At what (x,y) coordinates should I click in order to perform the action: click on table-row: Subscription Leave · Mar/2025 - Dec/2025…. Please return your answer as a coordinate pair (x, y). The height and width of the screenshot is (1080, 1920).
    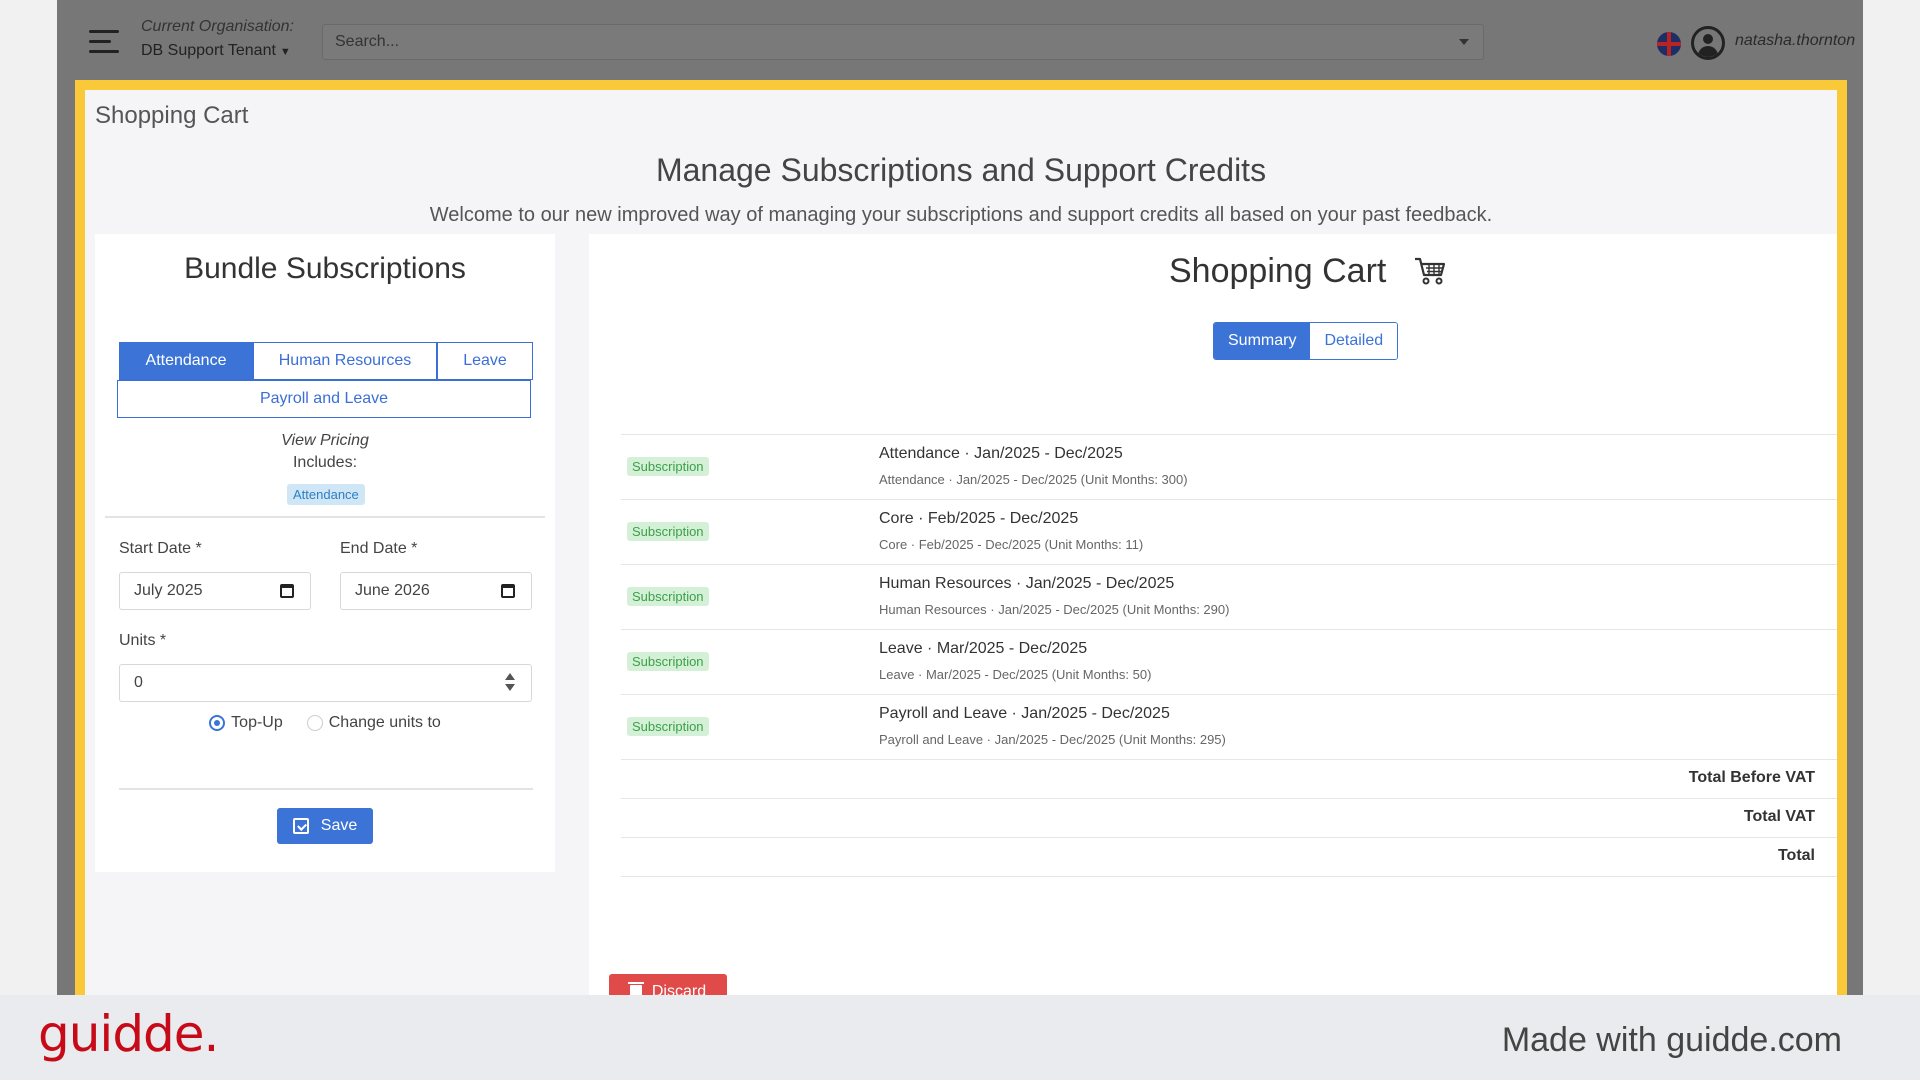
    Looking at the image, I should click on (1229, 661).